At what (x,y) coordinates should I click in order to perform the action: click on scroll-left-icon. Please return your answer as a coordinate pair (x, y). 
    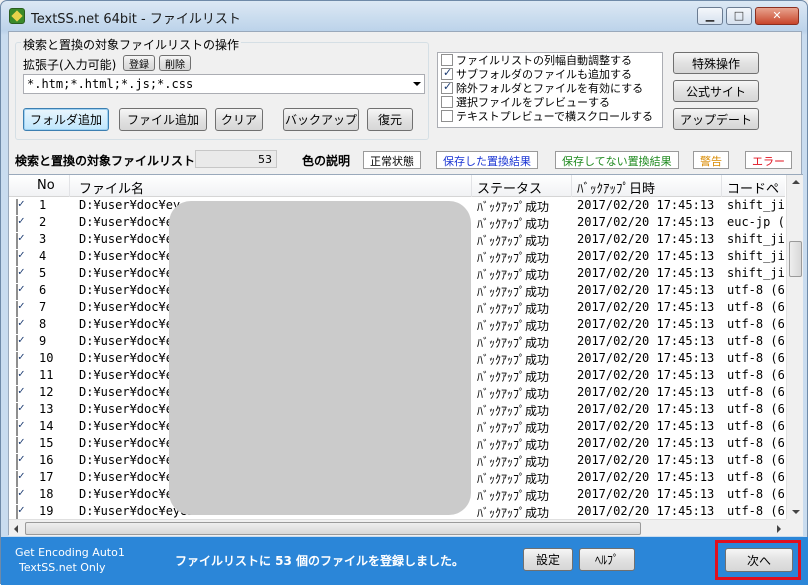
    Looking at the image, I should click on (16, 529).